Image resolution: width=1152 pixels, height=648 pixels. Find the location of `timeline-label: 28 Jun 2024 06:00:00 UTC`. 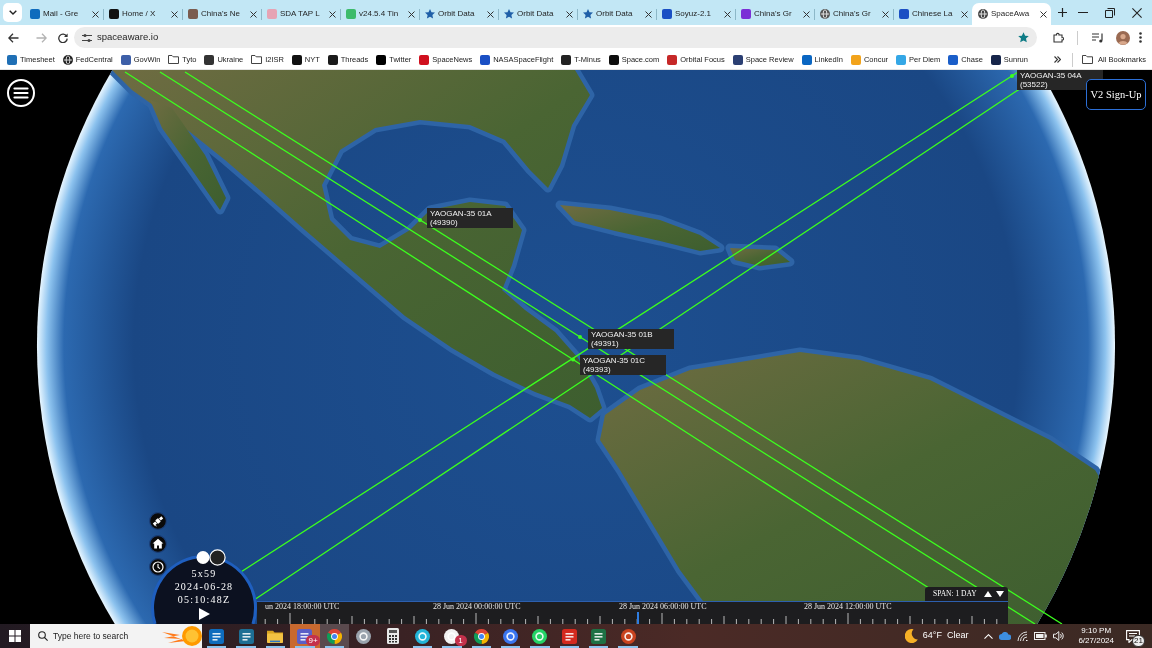

timeline-label: 28 Jun 2024 06:00:00 UTC is located at coordinates (663, 606).